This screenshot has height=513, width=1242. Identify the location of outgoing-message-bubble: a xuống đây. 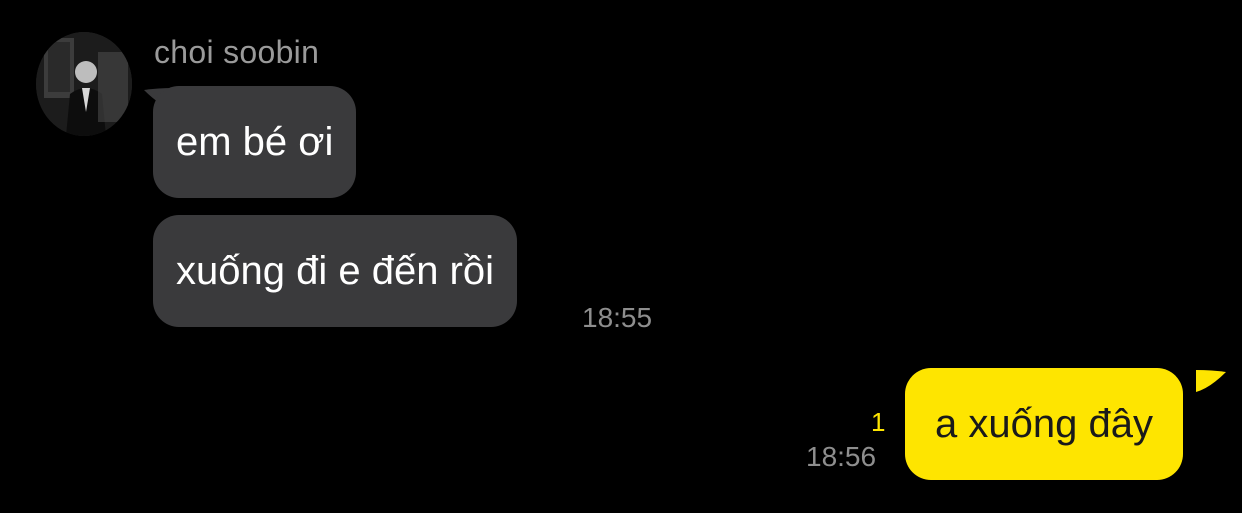
(1044, 424).